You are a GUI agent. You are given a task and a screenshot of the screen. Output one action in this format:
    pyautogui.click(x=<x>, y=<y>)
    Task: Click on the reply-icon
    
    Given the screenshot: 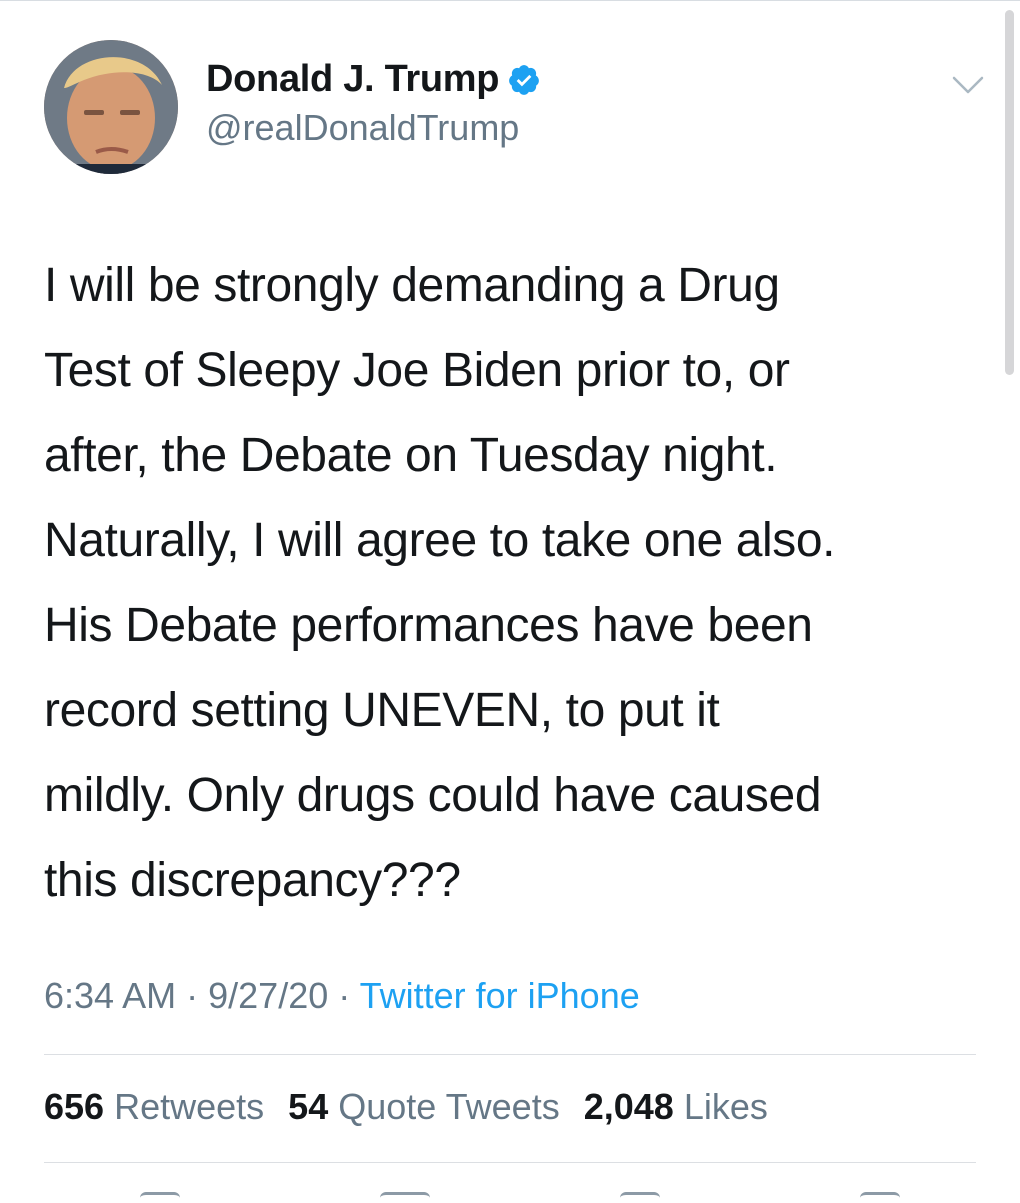 What is the action you would take?
    pyautogui.click(x=160, y=1197)
    